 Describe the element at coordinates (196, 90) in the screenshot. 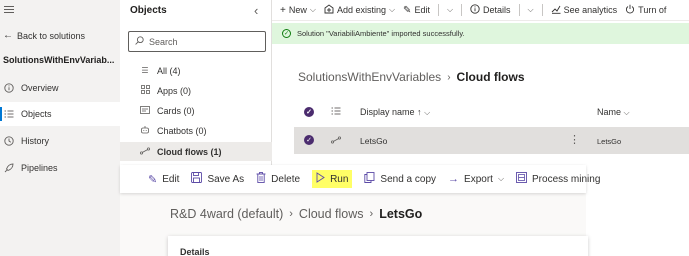

I see `object-item-apps: Apps (0)` at that location.